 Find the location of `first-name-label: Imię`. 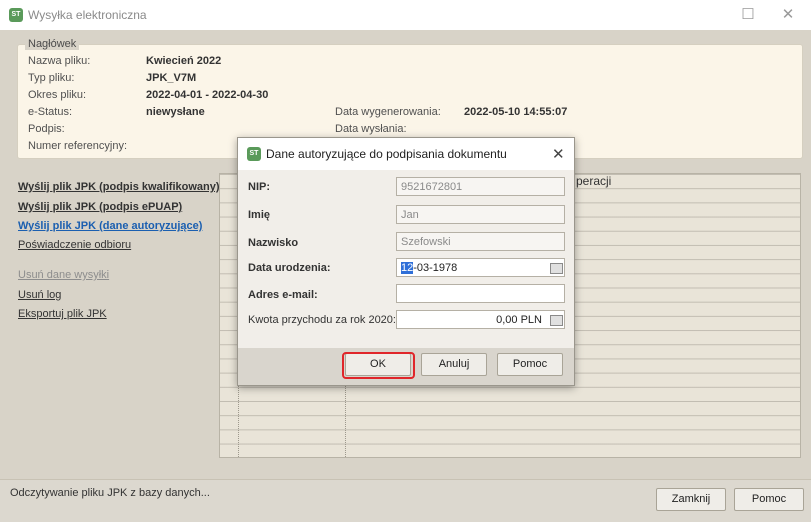

first-name-label: Imię is located at coordinates (259, 215).